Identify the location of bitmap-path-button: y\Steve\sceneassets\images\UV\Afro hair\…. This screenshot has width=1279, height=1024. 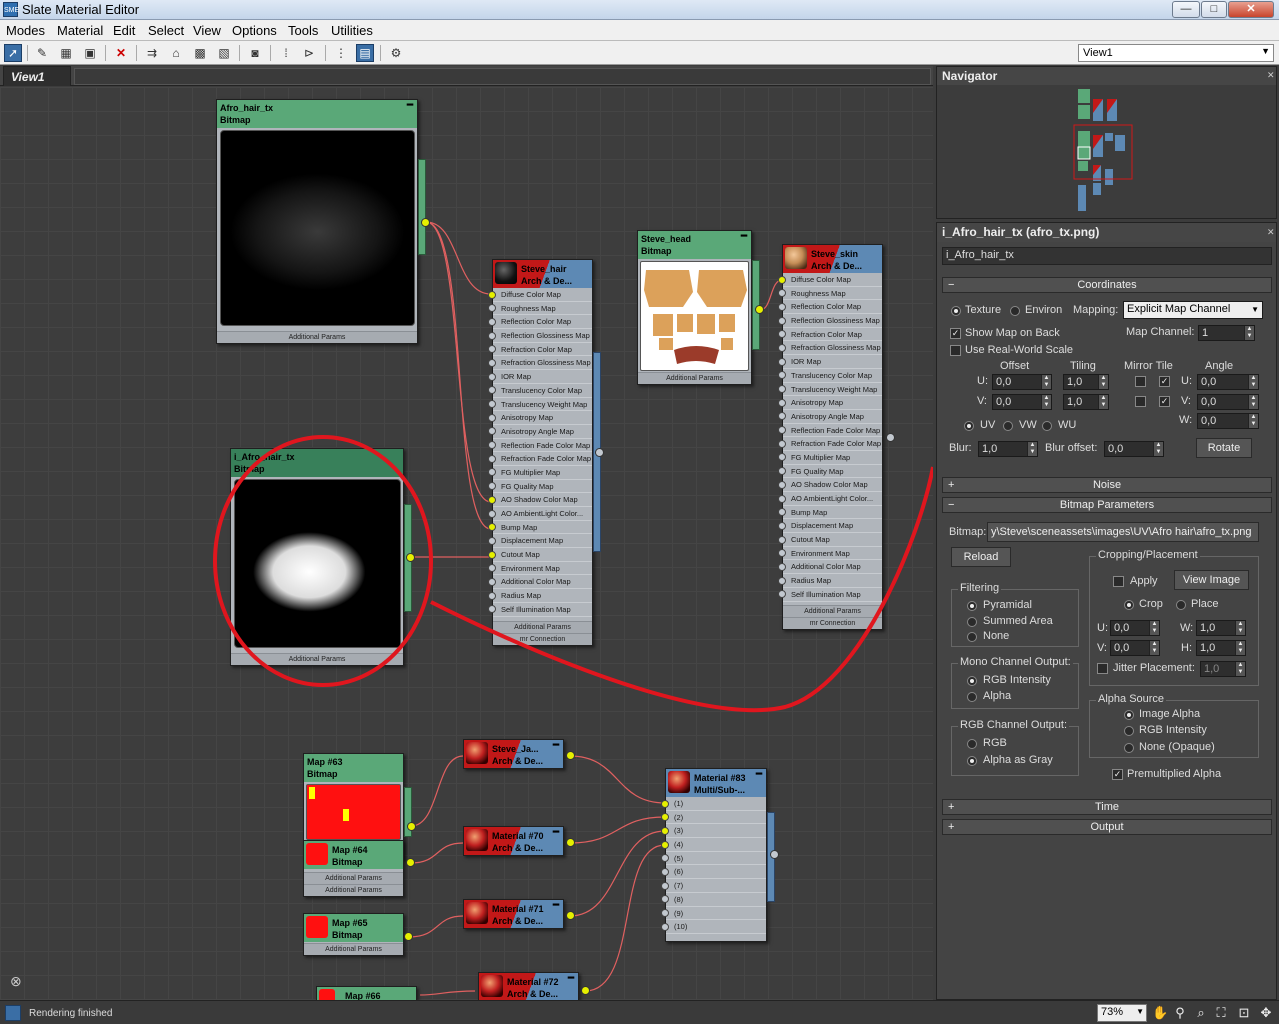
(1123, 532).